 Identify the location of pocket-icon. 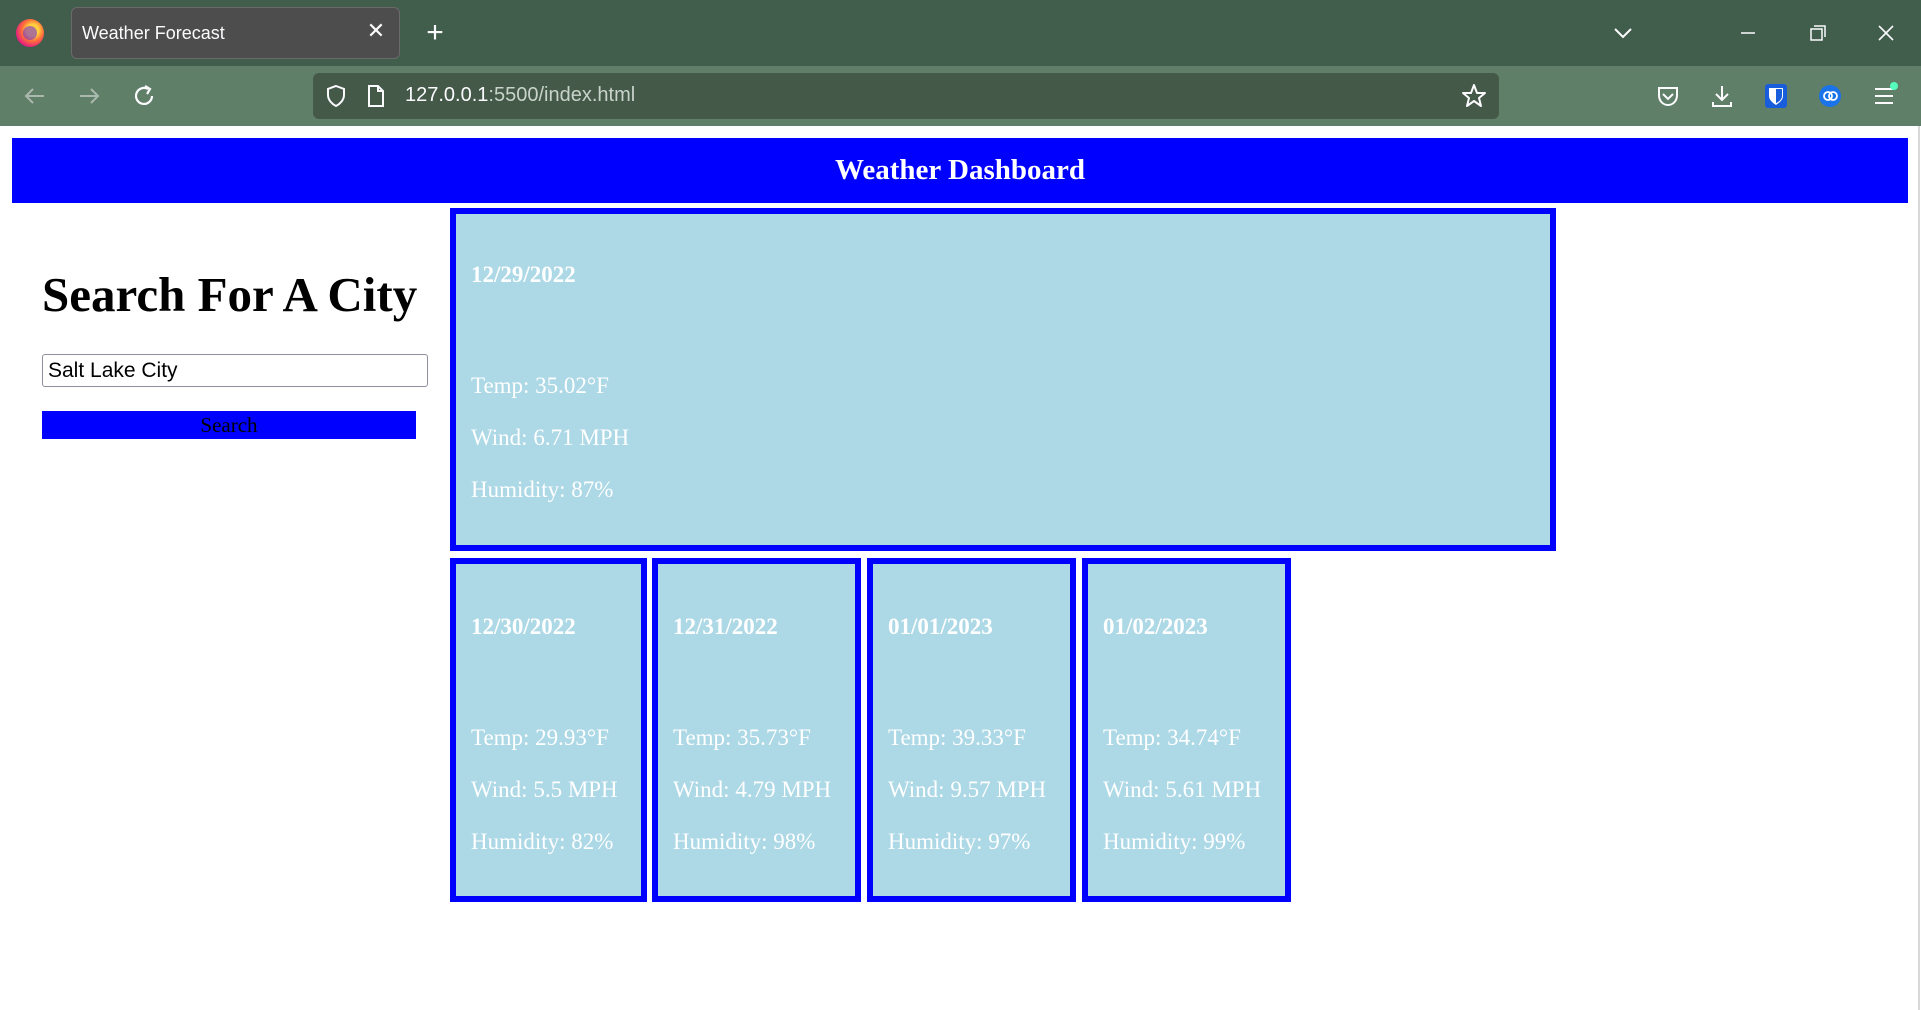
(1668, 96).